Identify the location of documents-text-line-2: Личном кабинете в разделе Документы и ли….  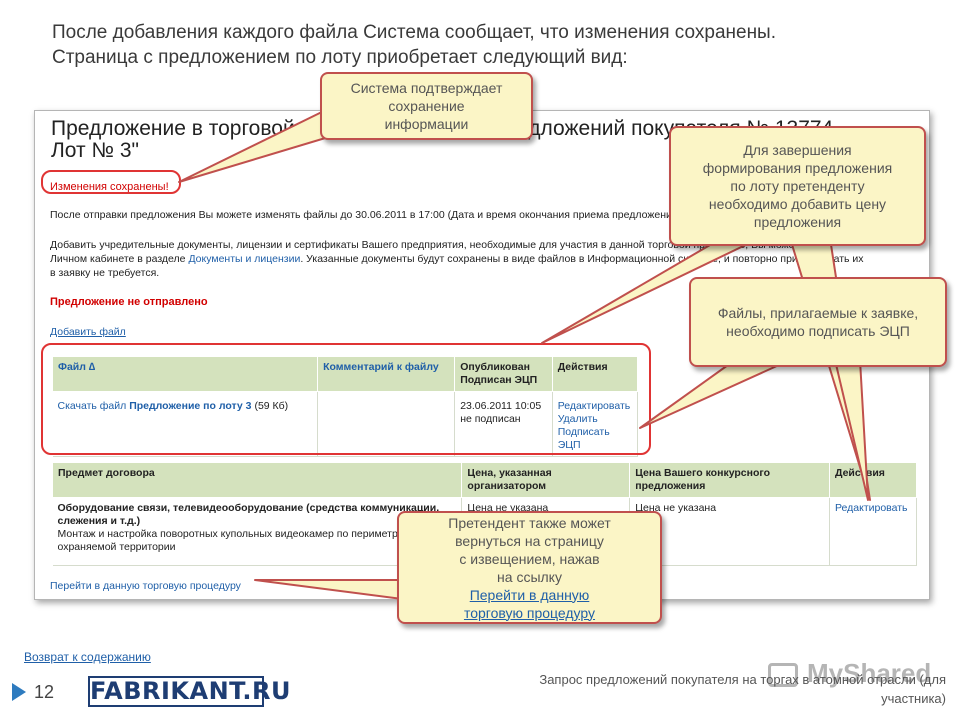
(457, 259).